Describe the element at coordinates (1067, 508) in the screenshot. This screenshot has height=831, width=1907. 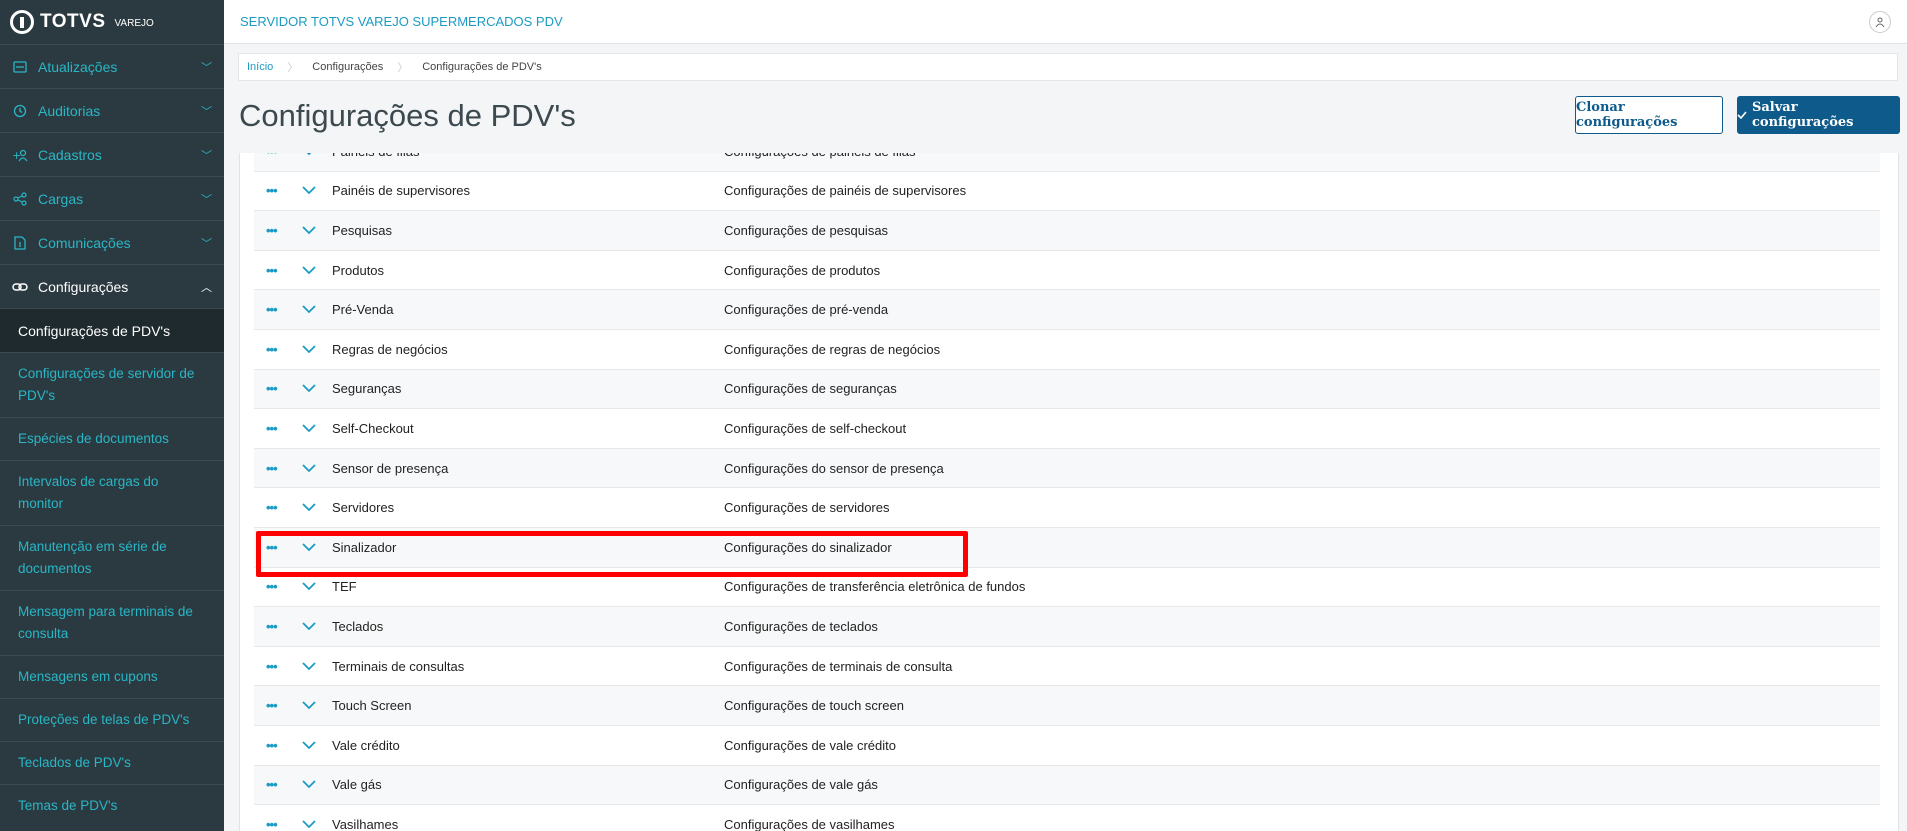
I see `table-row: ••• Servidores Configurações de servidores` at that location.